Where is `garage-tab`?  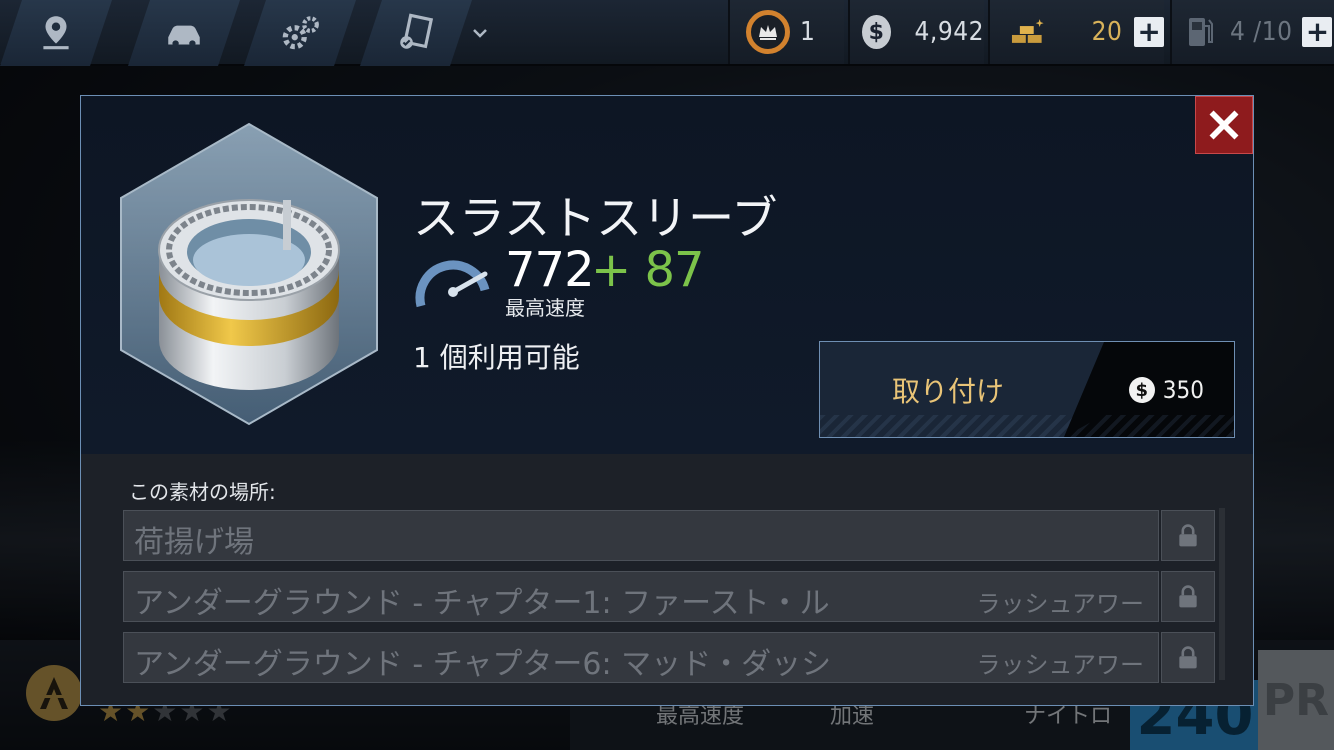 garage-tab is located at coordinates (184, 33).